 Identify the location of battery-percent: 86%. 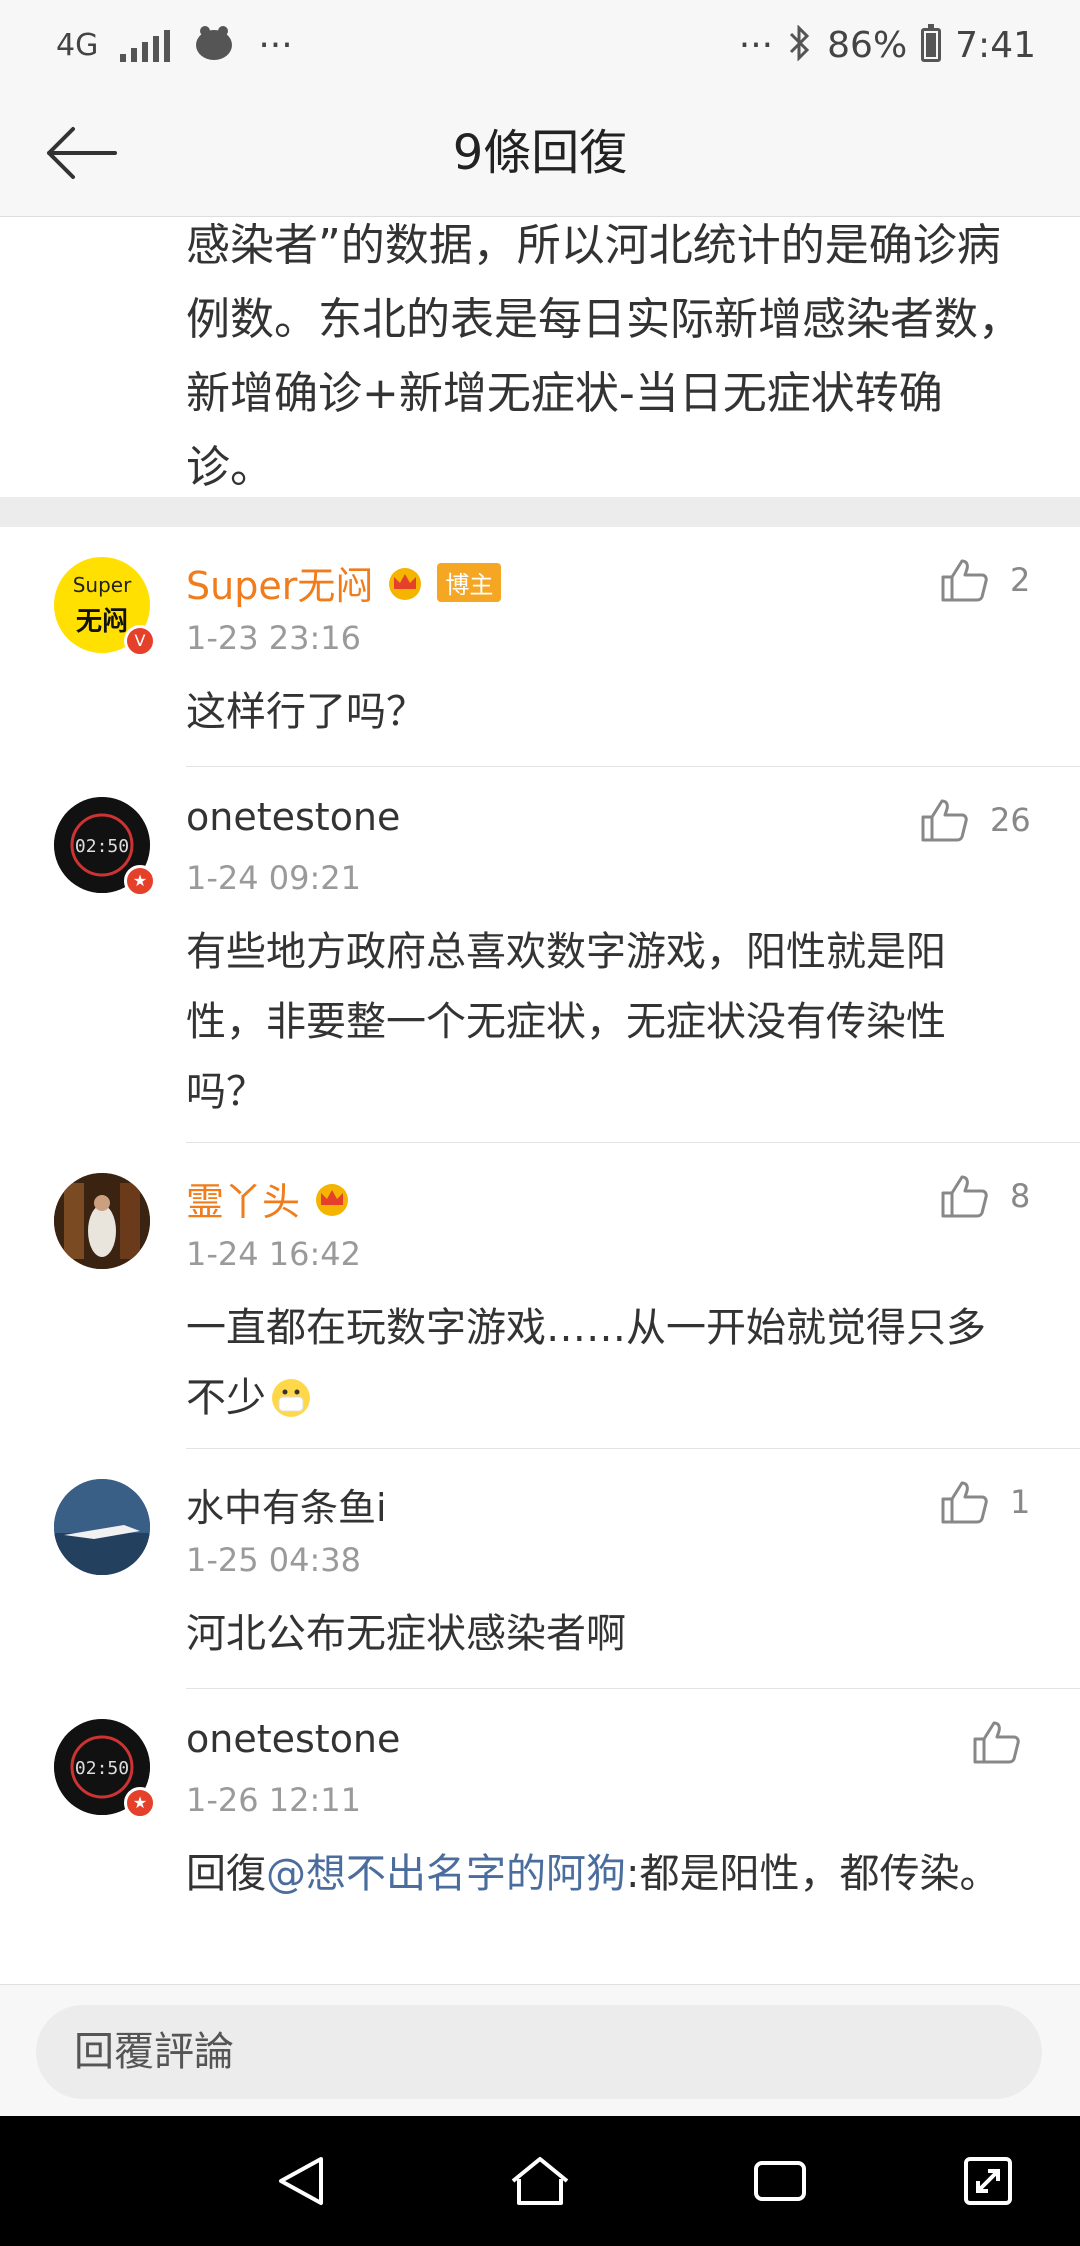
(867, 45).